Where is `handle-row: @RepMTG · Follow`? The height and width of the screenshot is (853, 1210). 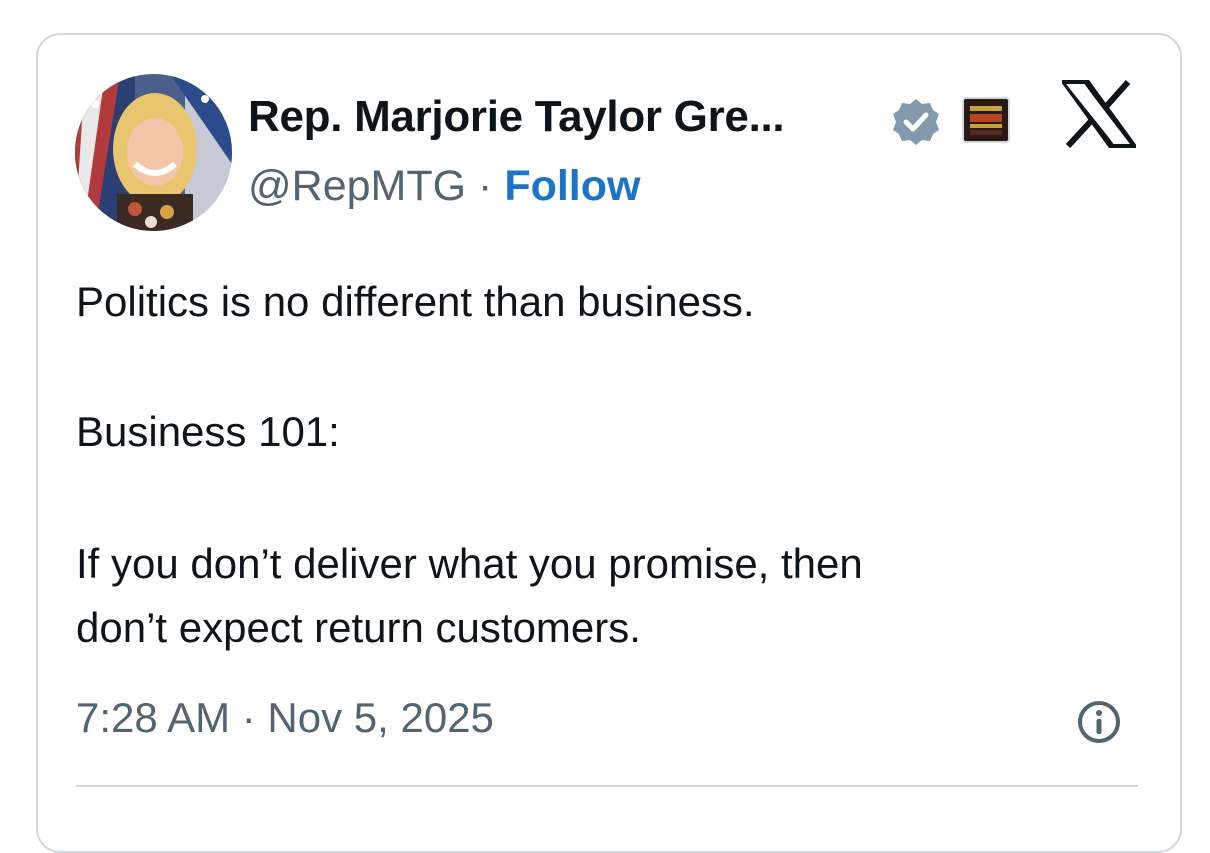 handle-row: @RepMTG · Follow is located at coordinates (444, 186).